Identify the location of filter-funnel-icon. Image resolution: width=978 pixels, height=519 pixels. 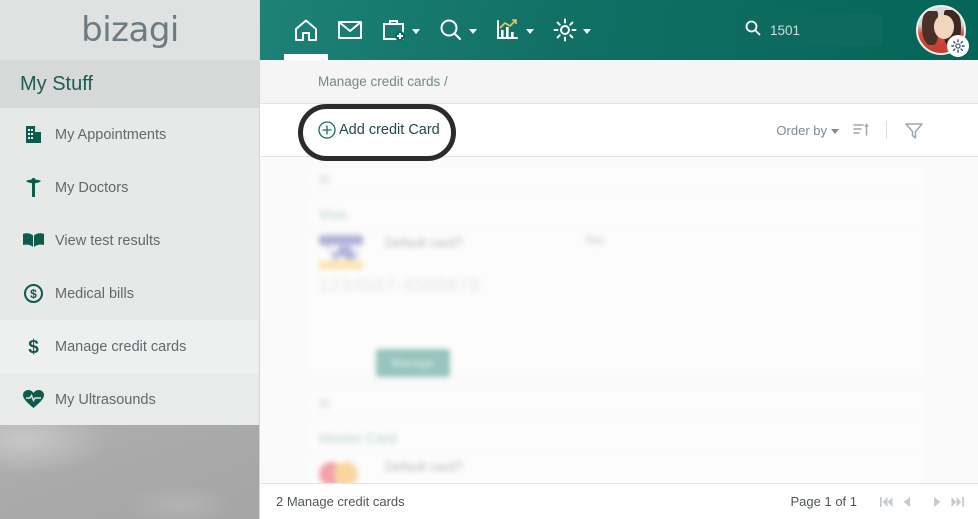
(914, 130).